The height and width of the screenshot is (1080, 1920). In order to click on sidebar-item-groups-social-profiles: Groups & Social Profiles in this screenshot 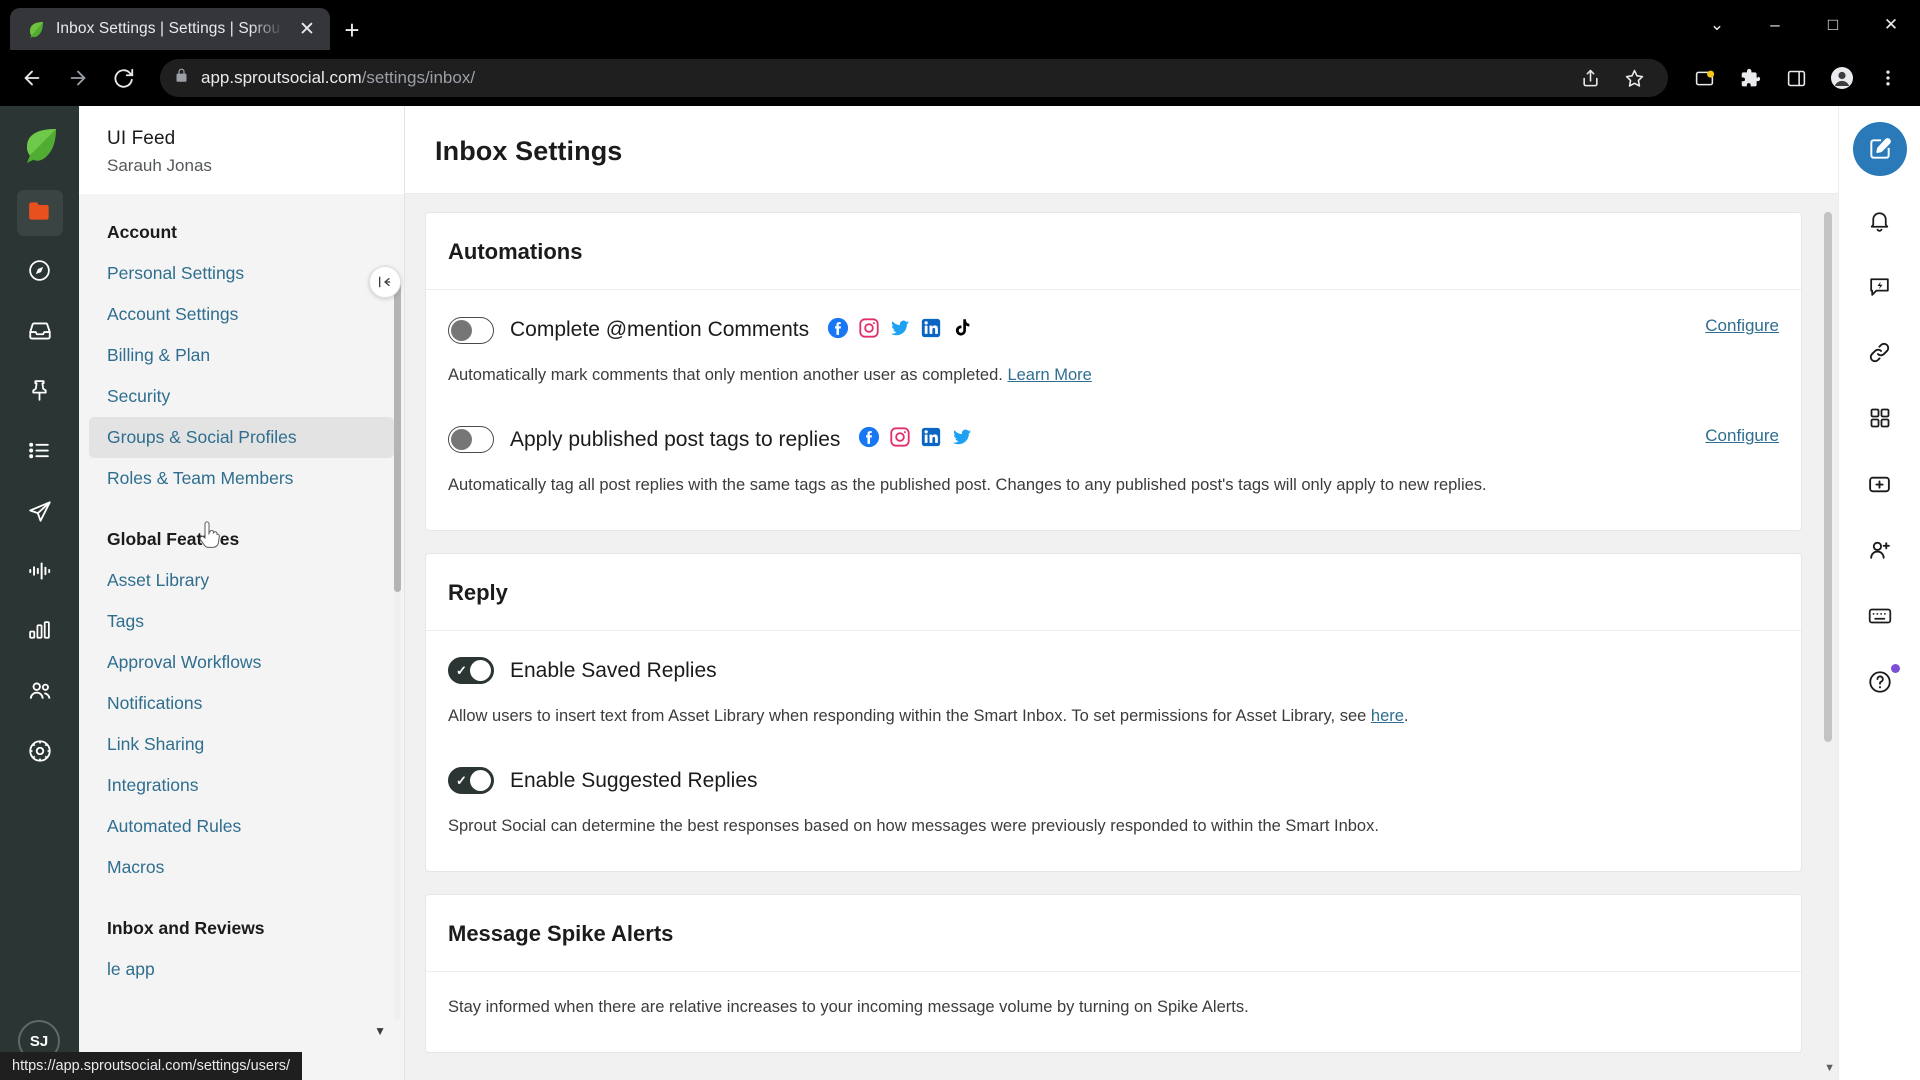, I will do `click(241, 437)`.